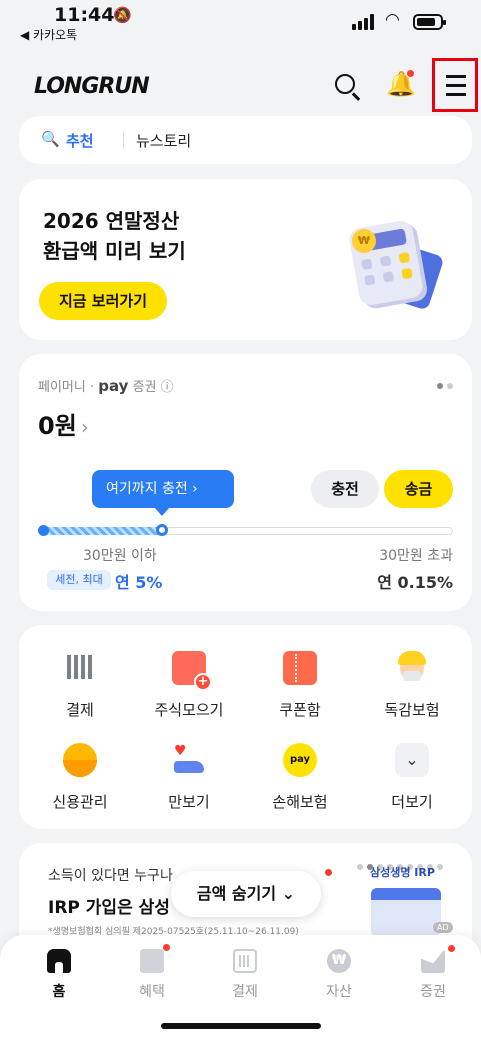 The height and width of the screenshot is (1052, 481). Describe the element at coordinates (348, 87) in the screenshot. I see `search-icon` at that location.